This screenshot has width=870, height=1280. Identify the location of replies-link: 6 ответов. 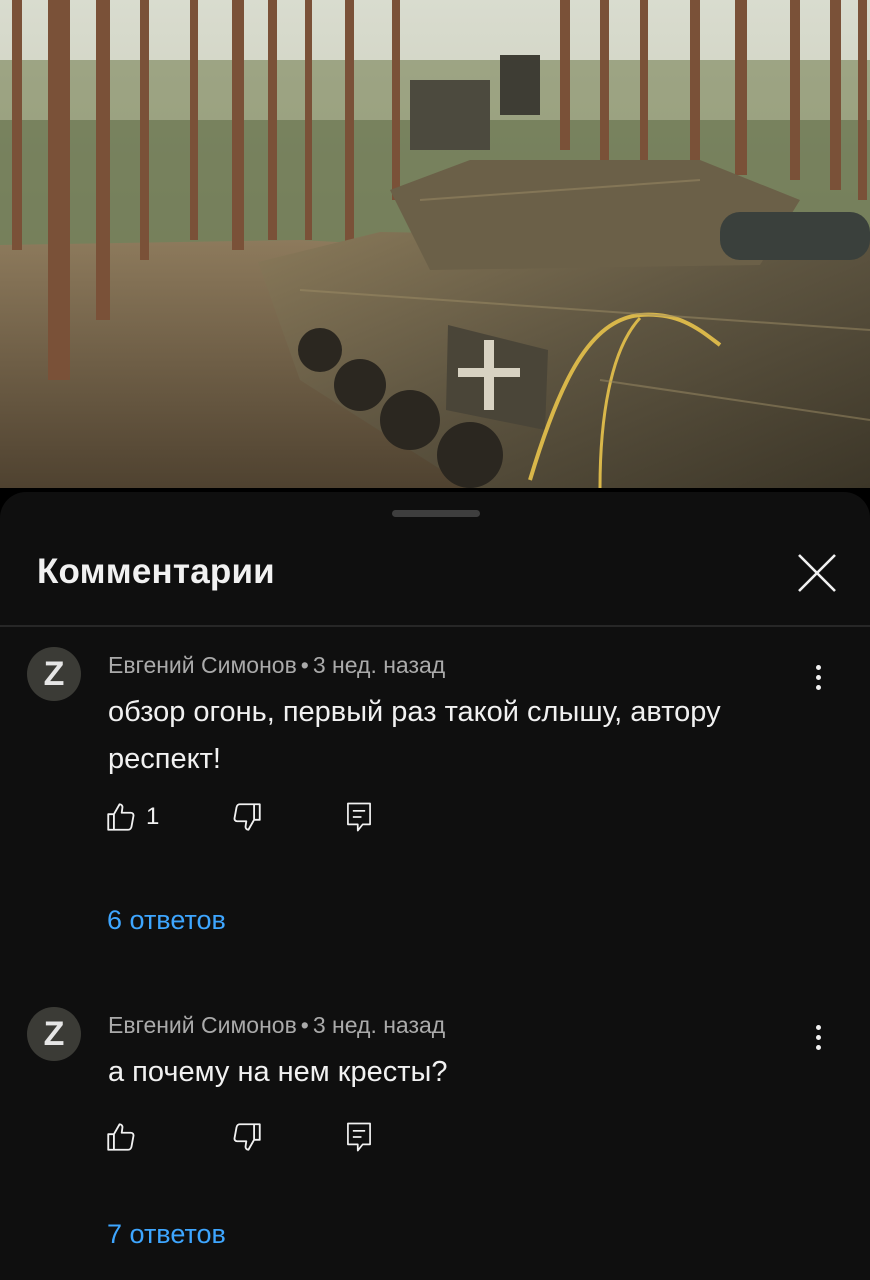
(166, 920).